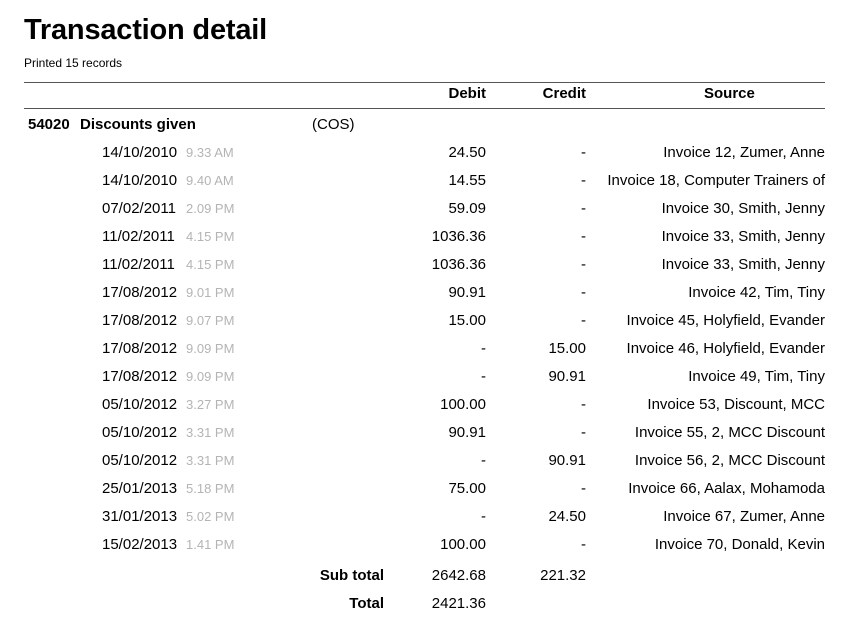  Describe the element at coordinates (739, 544) in the screenshot. I see `transaction-source: Invoice 70, Donald, Kevin` at that location.